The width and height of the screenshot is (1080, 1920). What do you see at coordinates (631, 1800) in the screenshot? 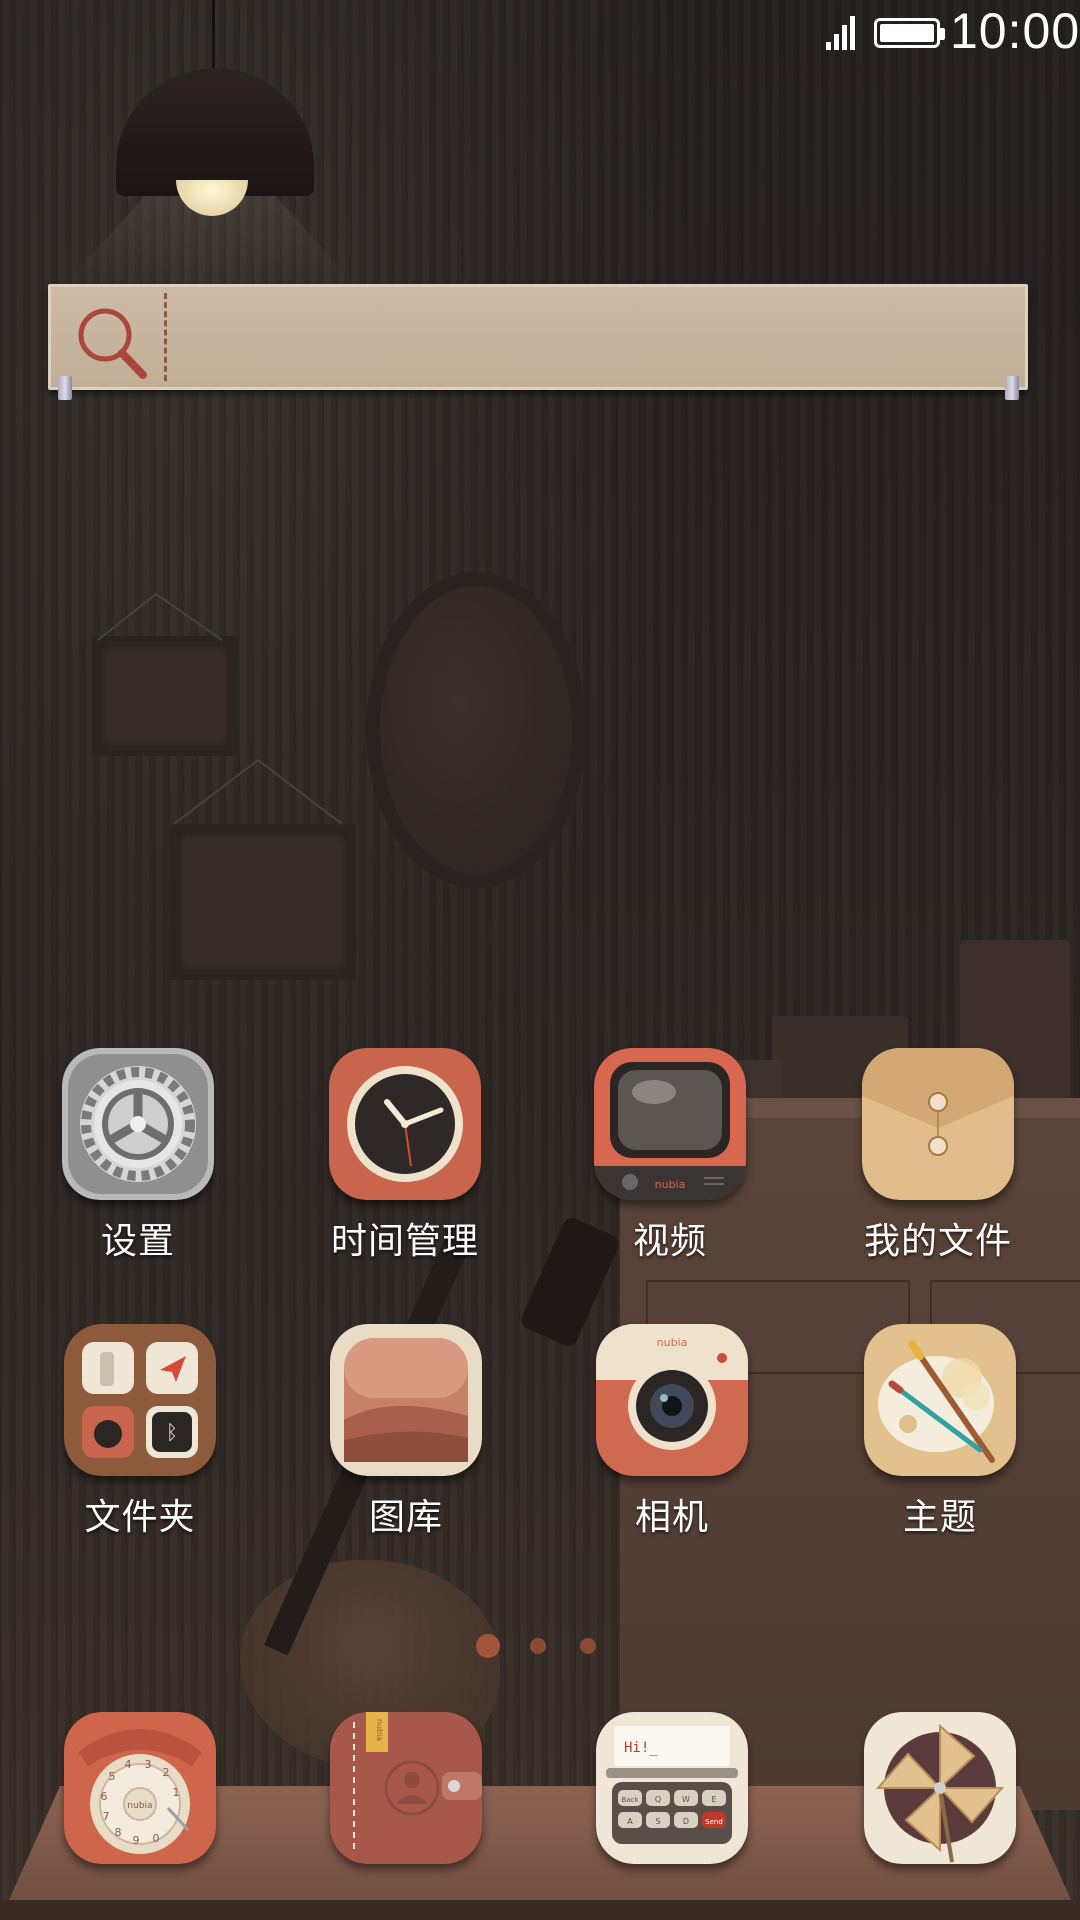
I see `svg-text: Back` at bounding box center [631, 1800].